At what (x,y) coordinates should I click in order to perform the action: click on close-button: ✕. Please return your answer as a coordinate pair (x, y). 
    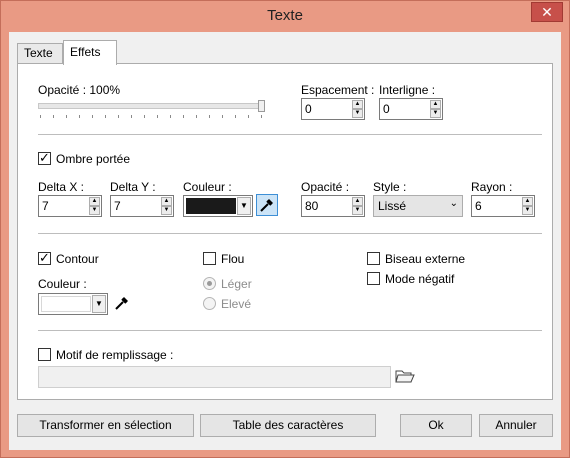
    Looking at the image, I should click on (547, 12).